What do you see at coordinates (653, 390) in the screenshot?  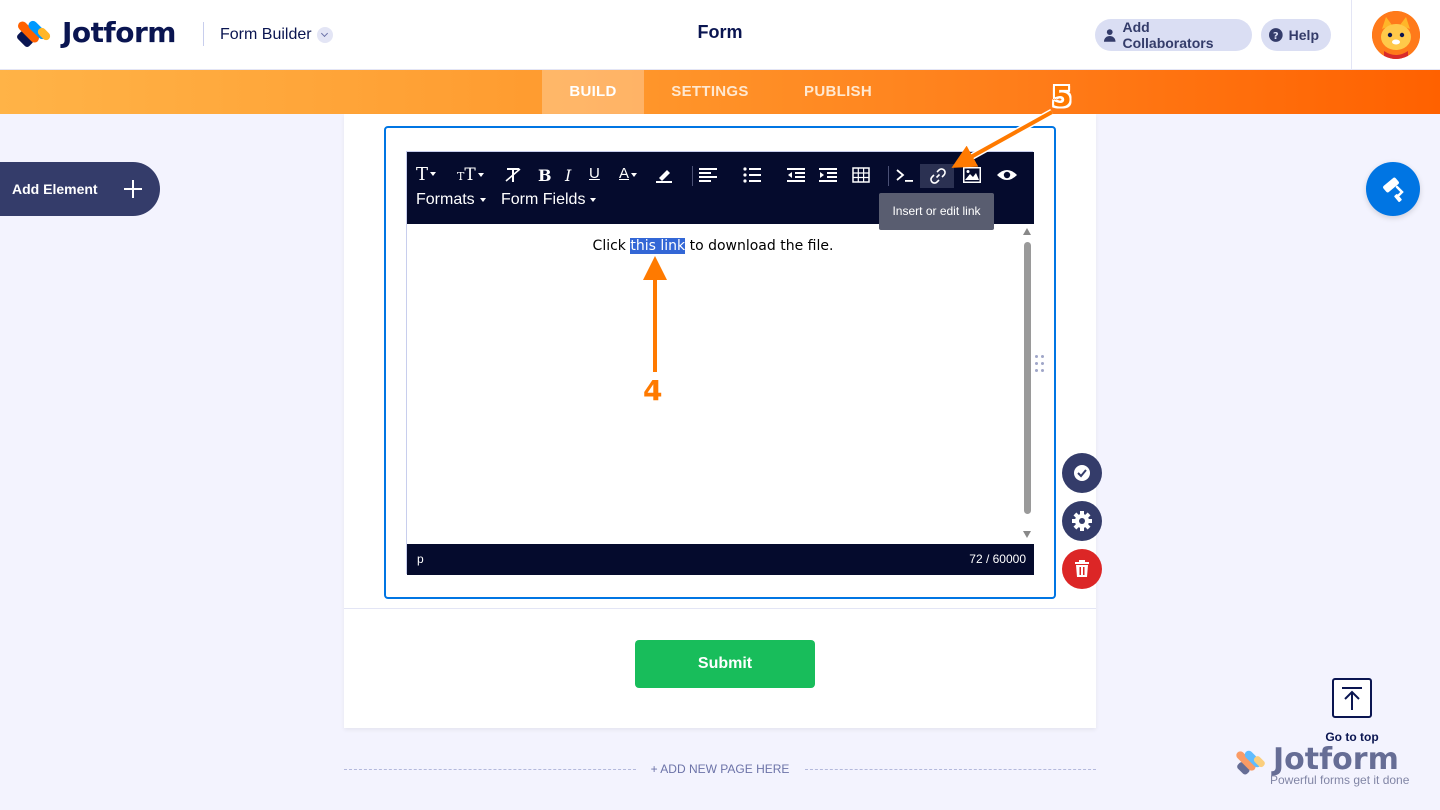 I see `step-4-annotation: 4` at bounding box center [653, 390].